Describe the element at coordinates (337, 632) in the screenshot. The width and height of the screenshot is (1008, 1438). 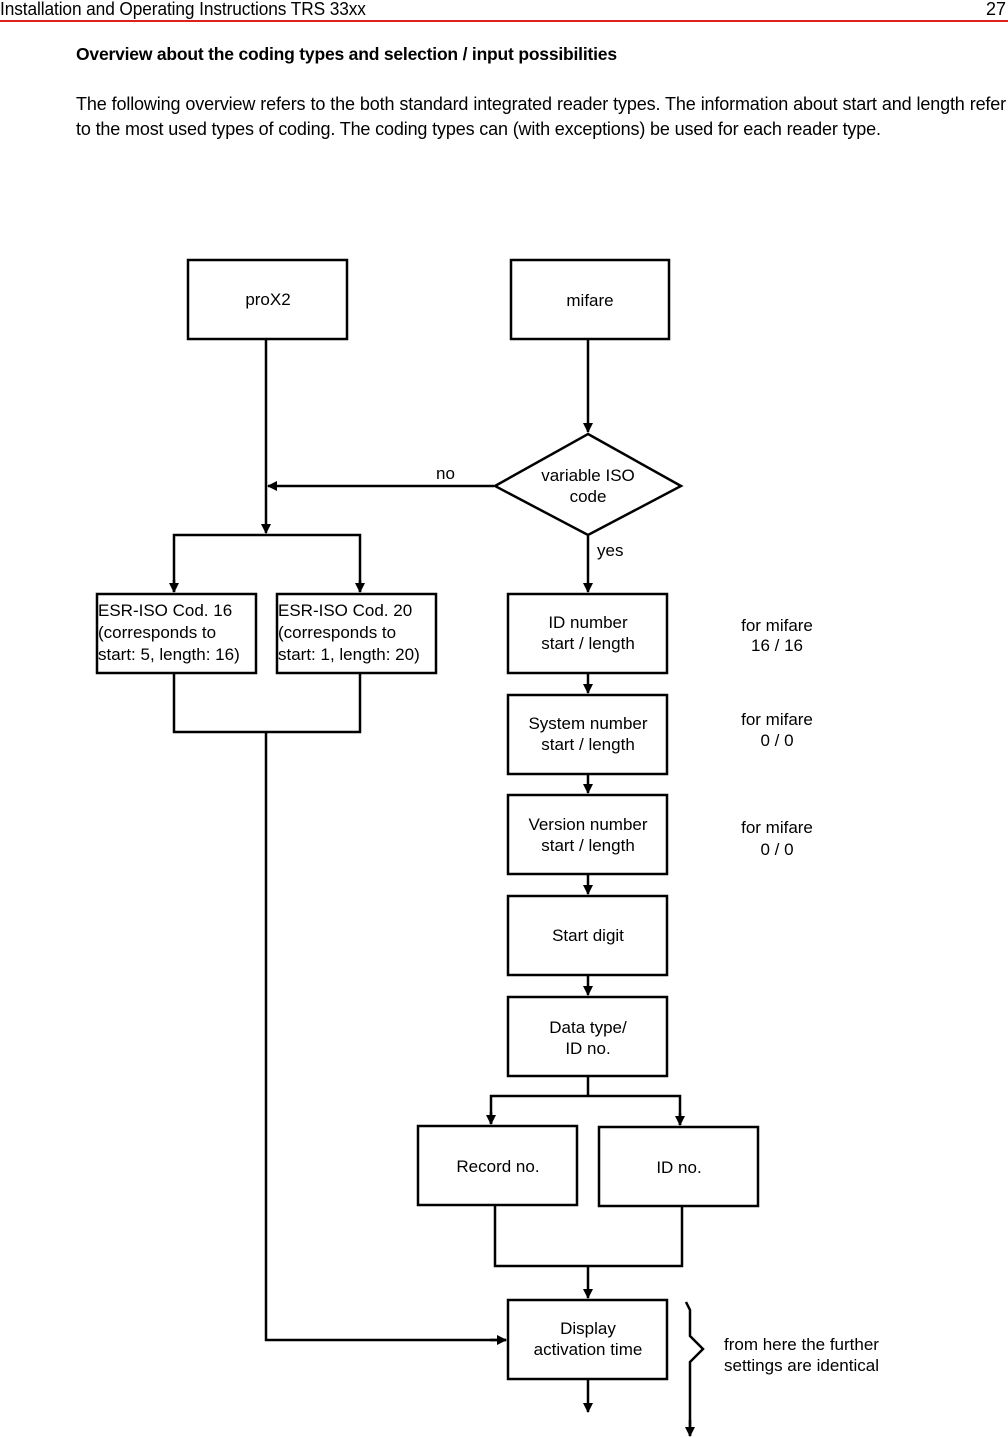
I see `label-esr20-2: (corresponds to` at that location.